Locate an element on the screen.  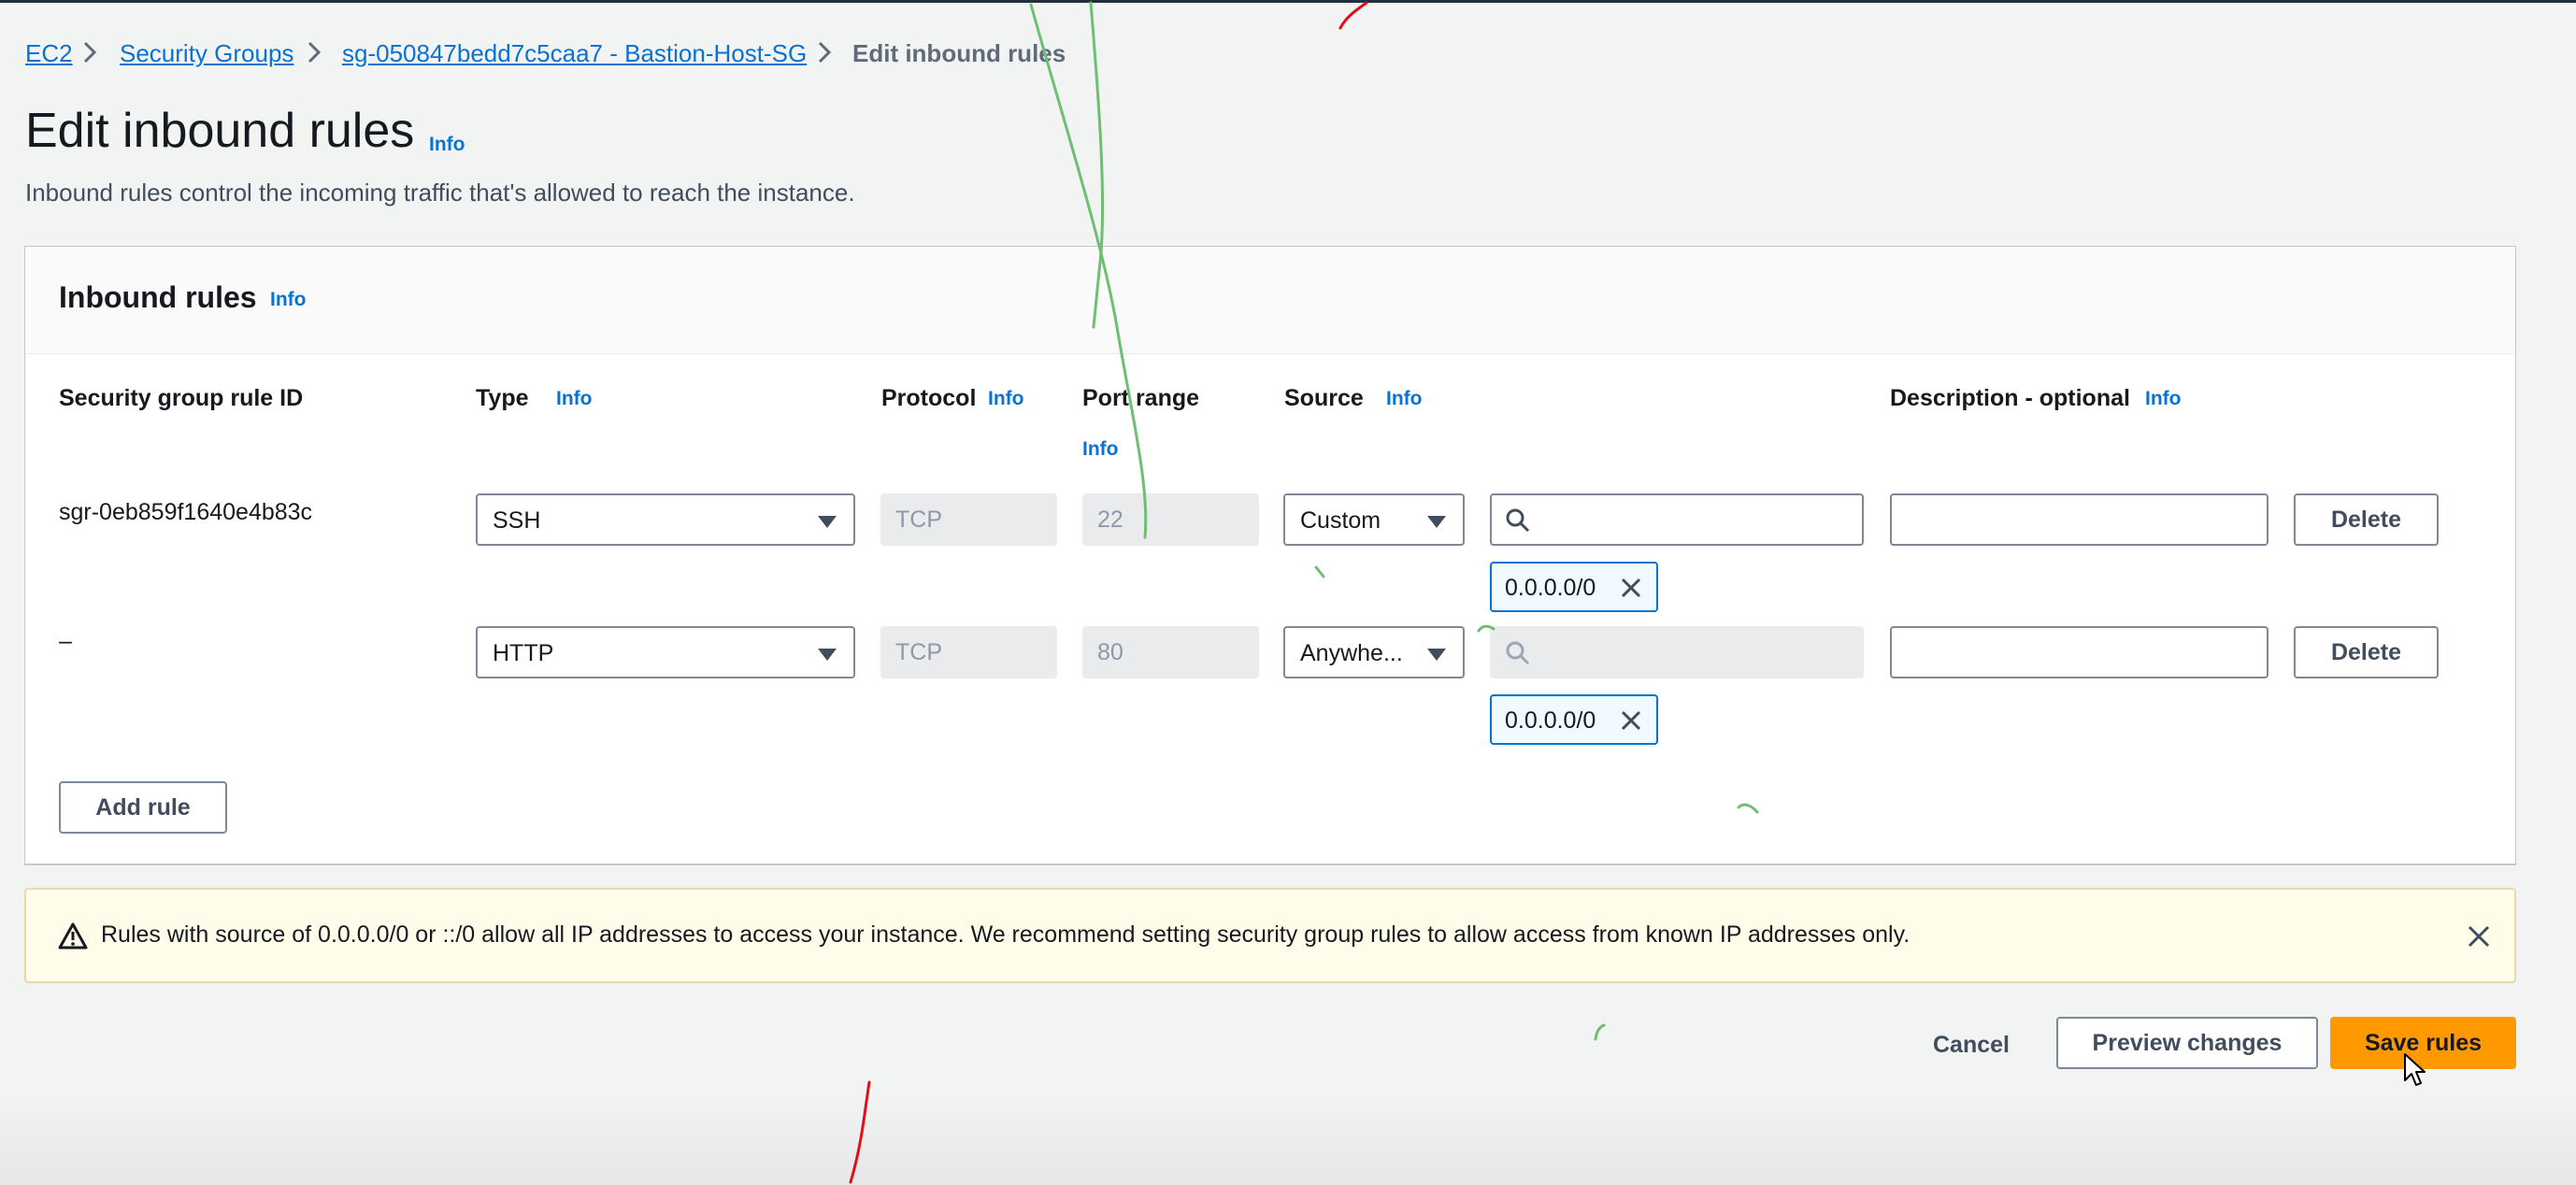
rule-id: – is located at coordinates (65, 641).